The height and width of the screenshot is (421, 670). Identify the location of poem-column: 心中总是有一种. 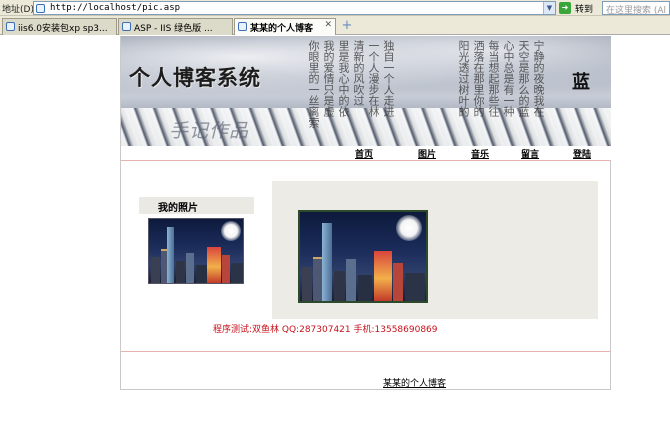
(508, 78).